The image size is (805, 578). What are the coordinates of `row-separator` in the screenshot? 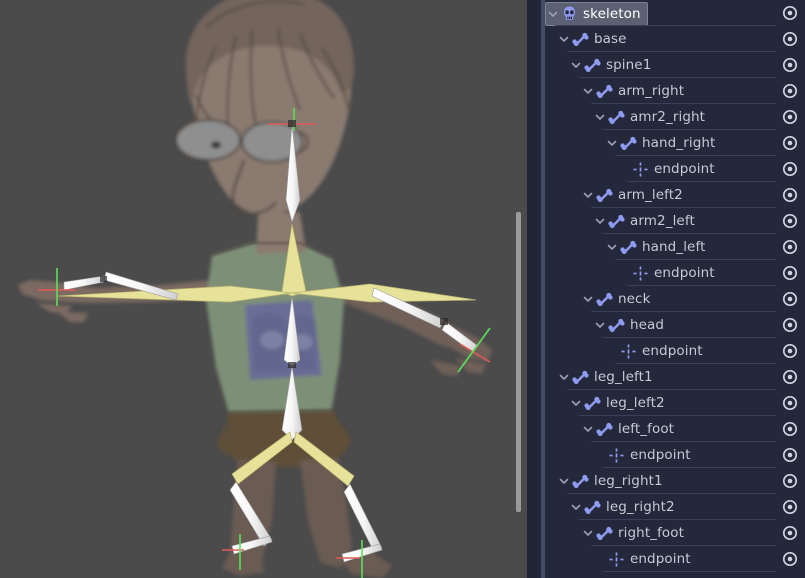 It's located at (689, 571).